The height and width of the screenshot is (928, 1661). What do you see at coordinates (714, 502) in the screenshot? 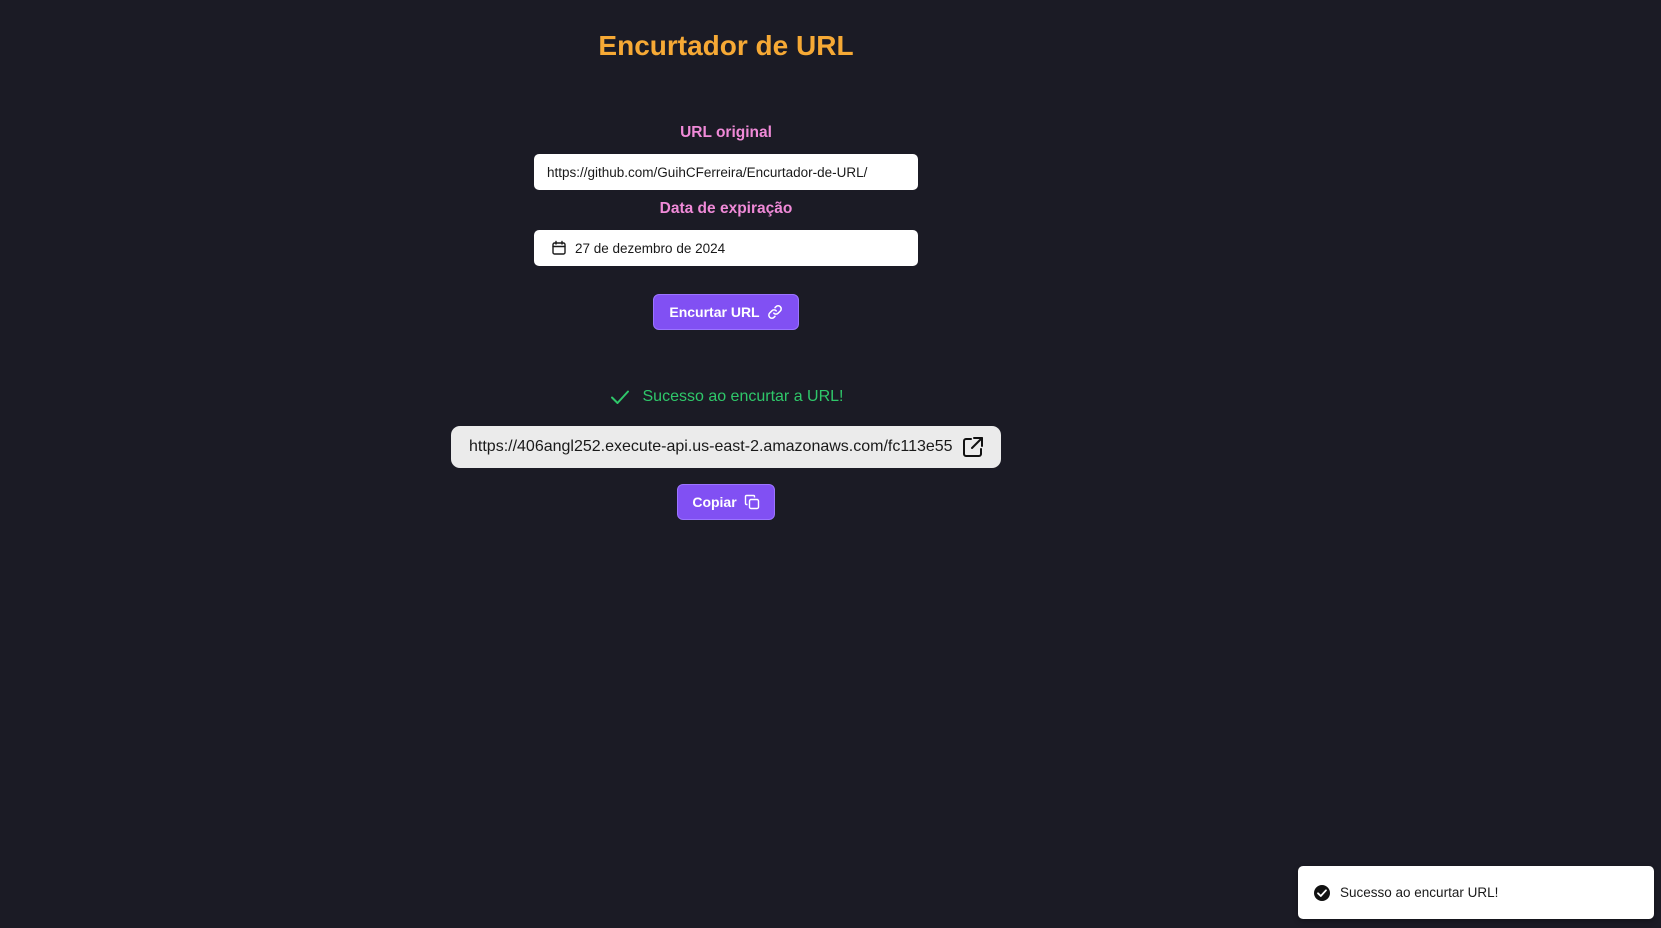
I see `copy-button-label: Copiar` at bounding box center [714, 502].